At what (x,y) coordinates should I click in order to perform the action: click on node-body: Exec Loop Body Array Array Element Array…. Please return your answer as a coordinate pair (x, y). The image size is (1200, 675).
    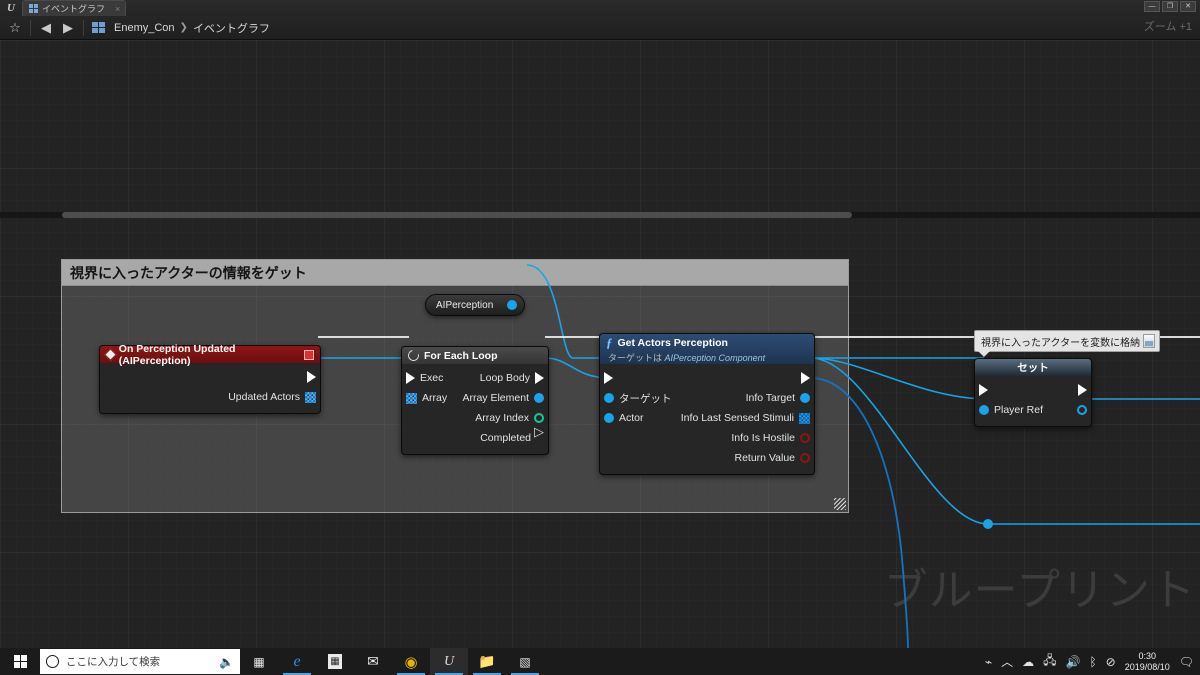
    Looking at the image, I should click on (475, 409).